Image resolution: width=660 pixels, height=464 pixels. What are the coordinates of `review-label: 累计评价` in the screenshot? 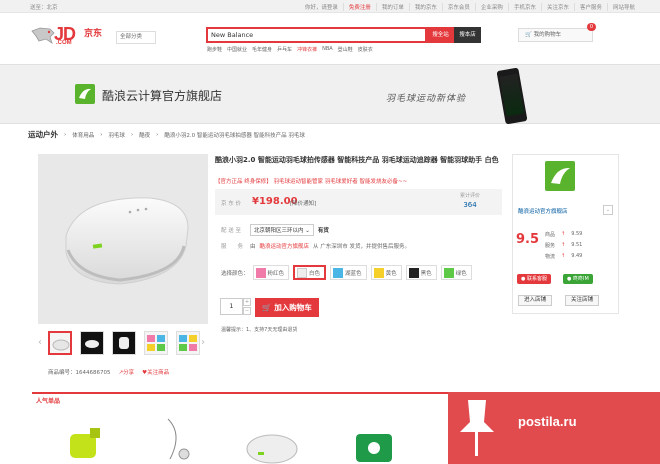 It's located at (469, 196).